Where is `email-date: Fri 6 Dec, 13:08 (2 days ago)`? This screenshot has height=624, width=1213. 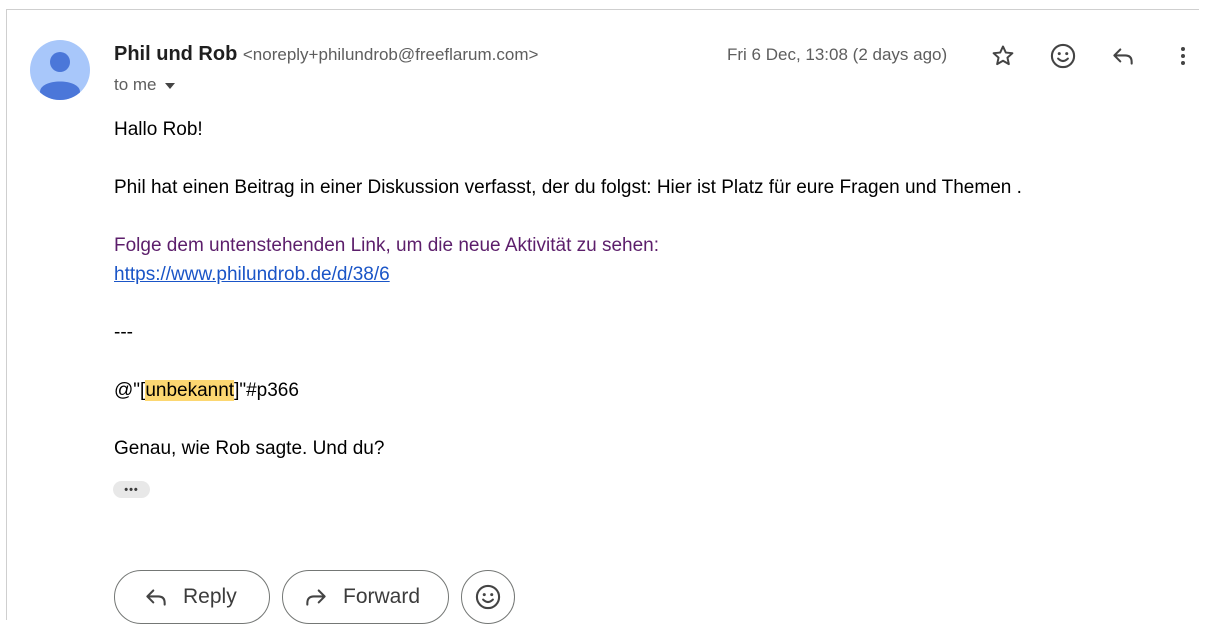 email-date: Fri 6 Dec, 13:08 (2 days ago) is located at coordinates (837, 54).